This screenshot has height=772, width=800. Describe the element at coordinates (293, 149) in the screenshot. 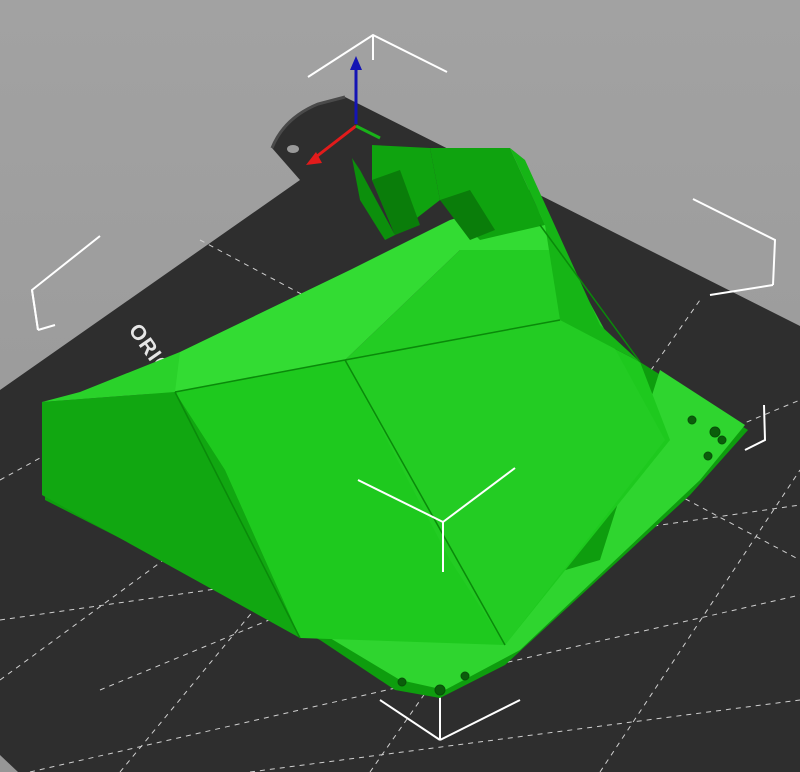

I see `bed-mount-hole` at that location.